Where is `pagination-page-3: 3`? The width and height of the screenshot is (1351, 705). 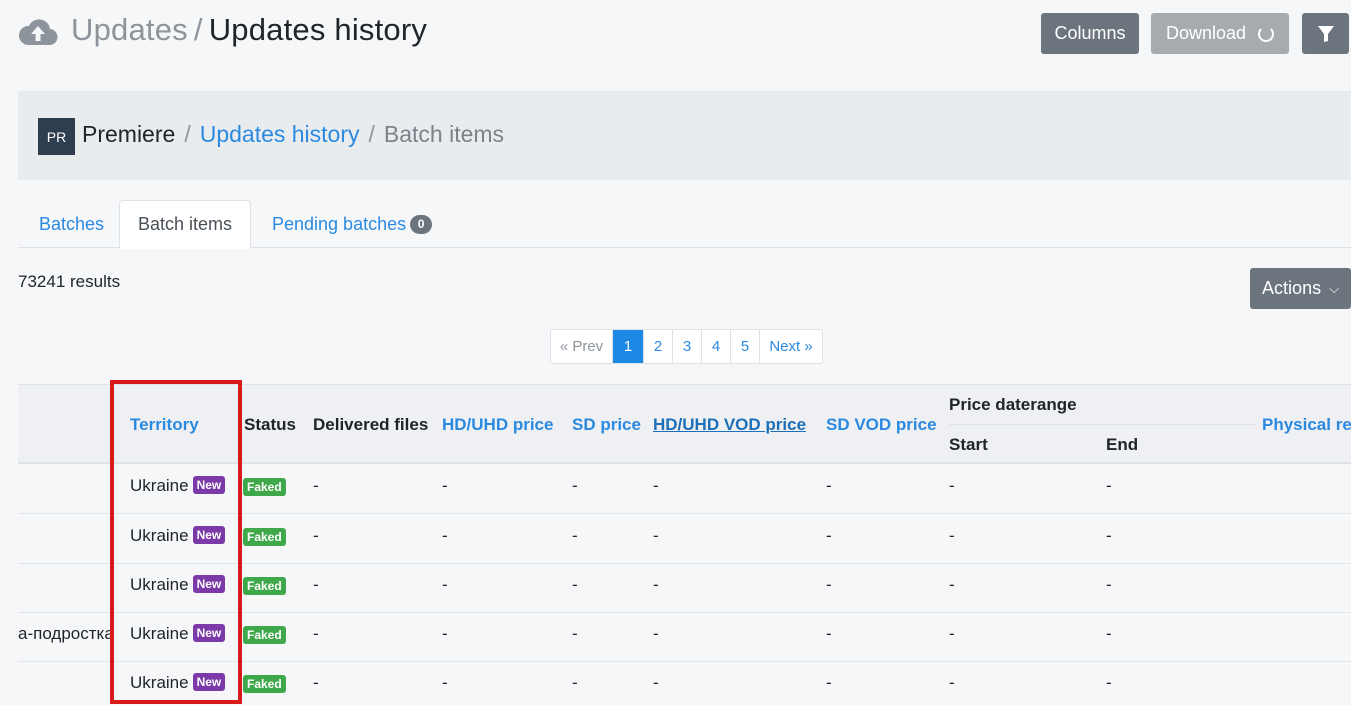 pagination-page-3: 3 is located at coordinates (686, 346).